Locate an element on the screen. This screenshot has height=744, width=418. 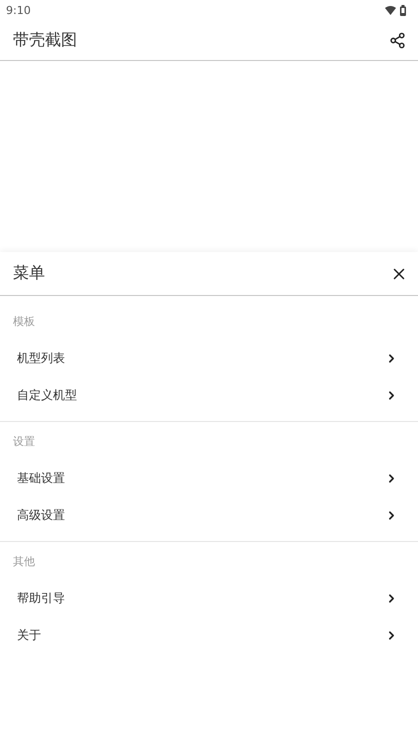
menu-item: 机型列表 is located at coordinates (209, 358).